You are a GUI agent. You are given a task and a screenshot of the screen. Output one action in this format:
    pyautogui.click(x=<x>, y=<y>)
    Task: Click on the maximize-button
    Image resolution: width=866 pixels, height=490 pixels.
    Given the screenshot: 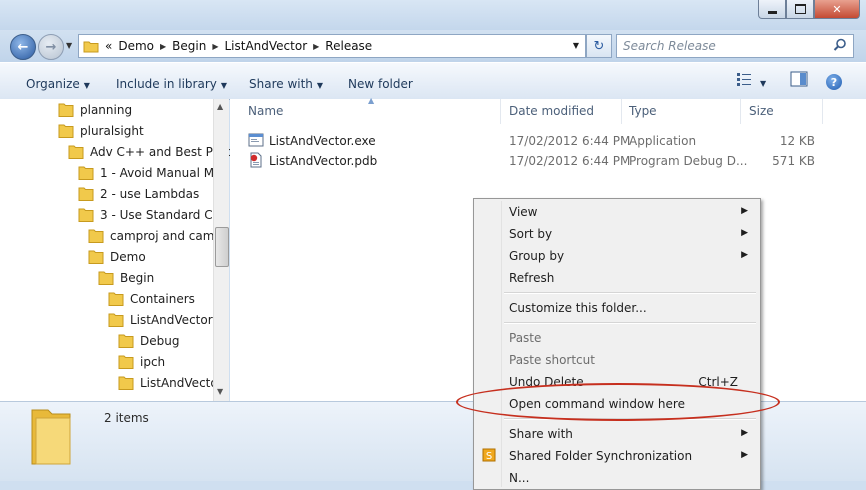 What is the action you would take?
    pyautogui.click(x=800, y=9)
    